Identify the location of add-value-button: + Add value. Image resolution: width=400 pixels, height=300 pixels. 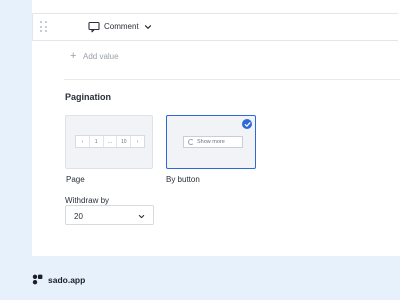
(94, 56).